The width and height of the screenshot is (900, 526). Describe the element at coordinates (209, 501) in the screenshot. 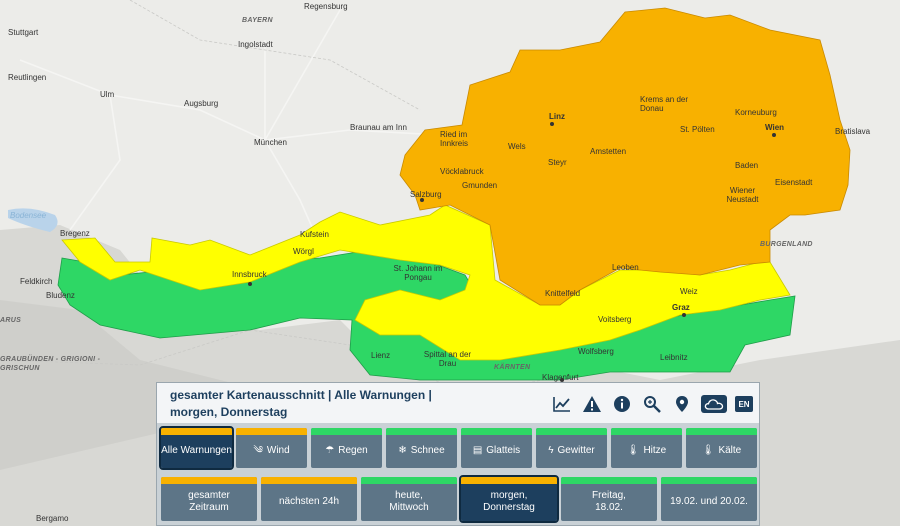

I see `period-label: gesamter Zeitraum` at that location.